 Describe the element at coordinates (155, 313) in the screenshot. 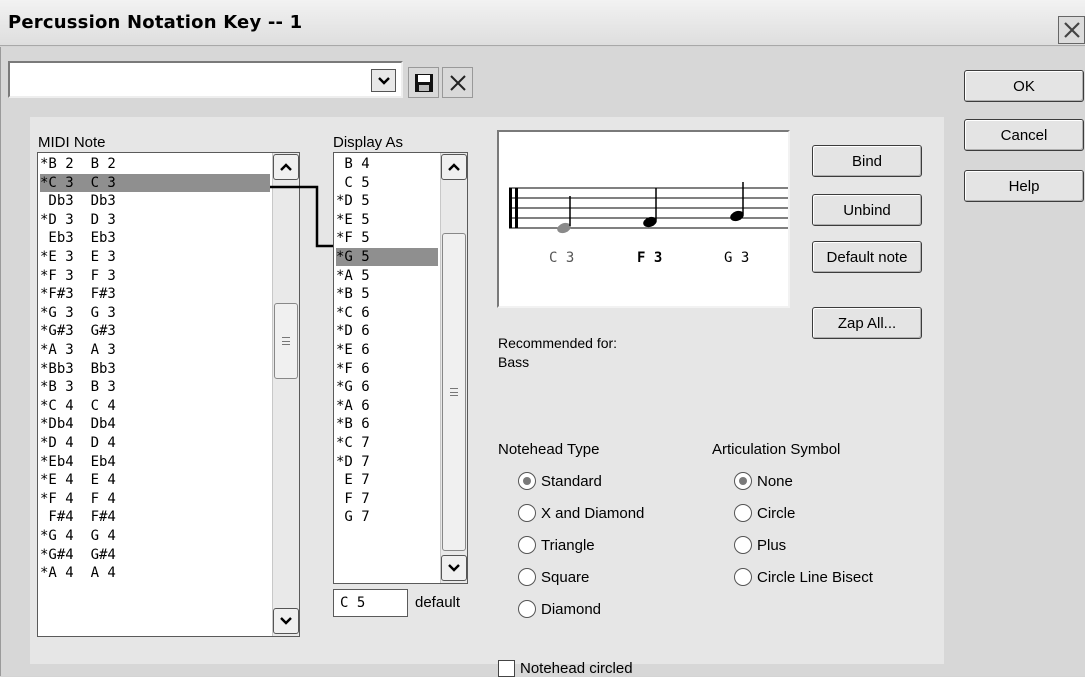

I see `midi-note-item: *G 3 G 3` at that location.